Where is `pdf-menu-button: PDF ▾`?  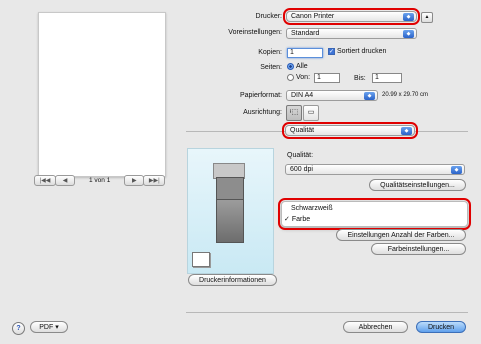 pdf-menu-button: PDF ▾ is located at coordinates (49, 327).